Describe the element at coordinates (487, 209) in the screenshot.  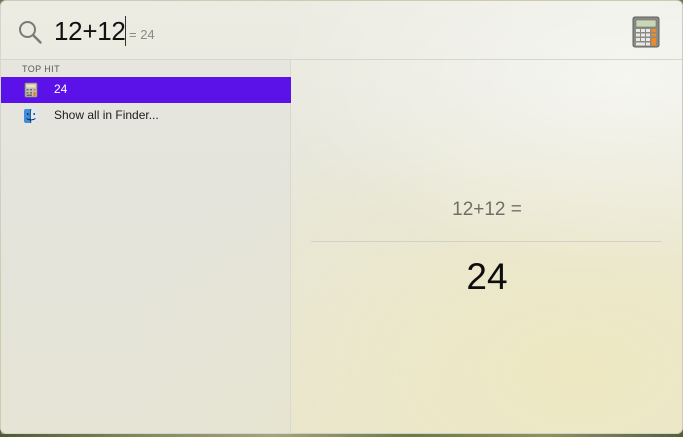
I see `calculation-expression: 12+12 =` at that location.